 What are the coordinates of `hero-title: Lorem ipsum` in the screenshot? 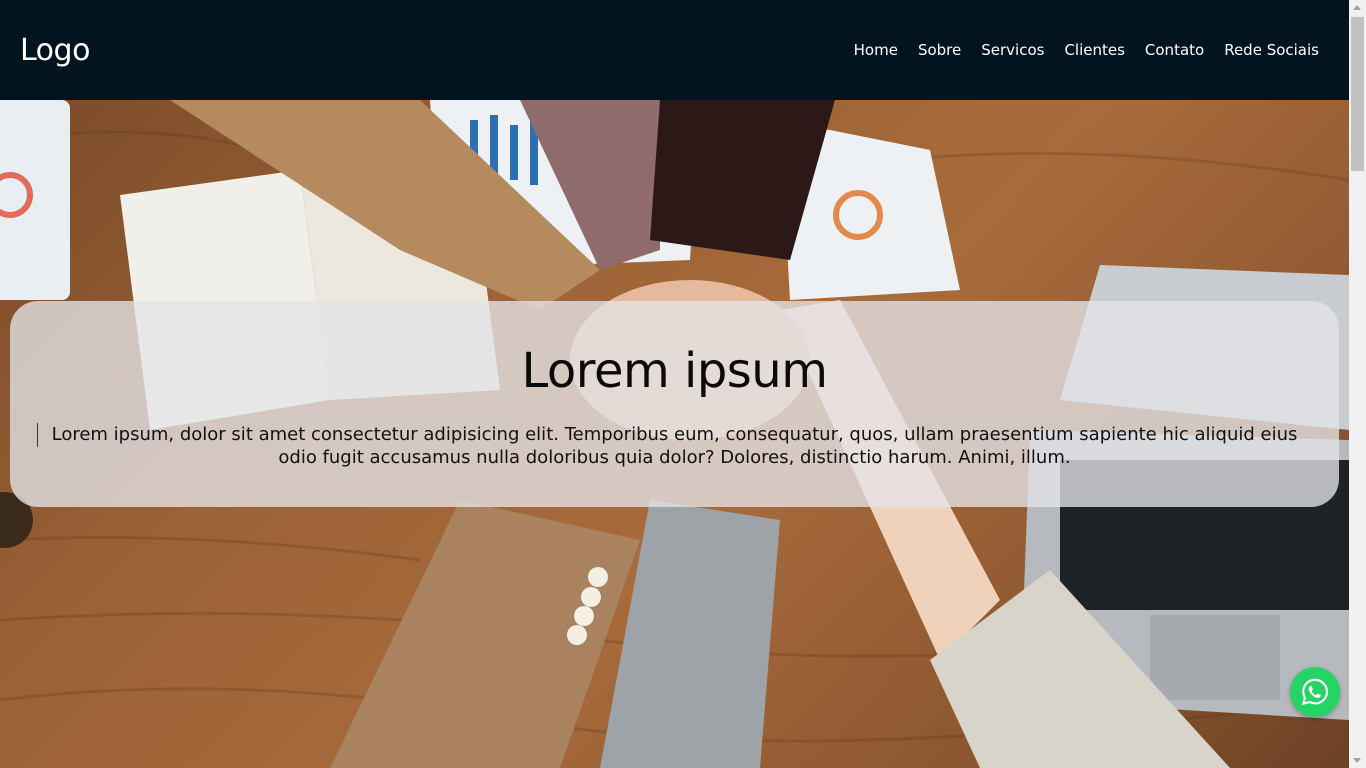 It's located at (674, 371).